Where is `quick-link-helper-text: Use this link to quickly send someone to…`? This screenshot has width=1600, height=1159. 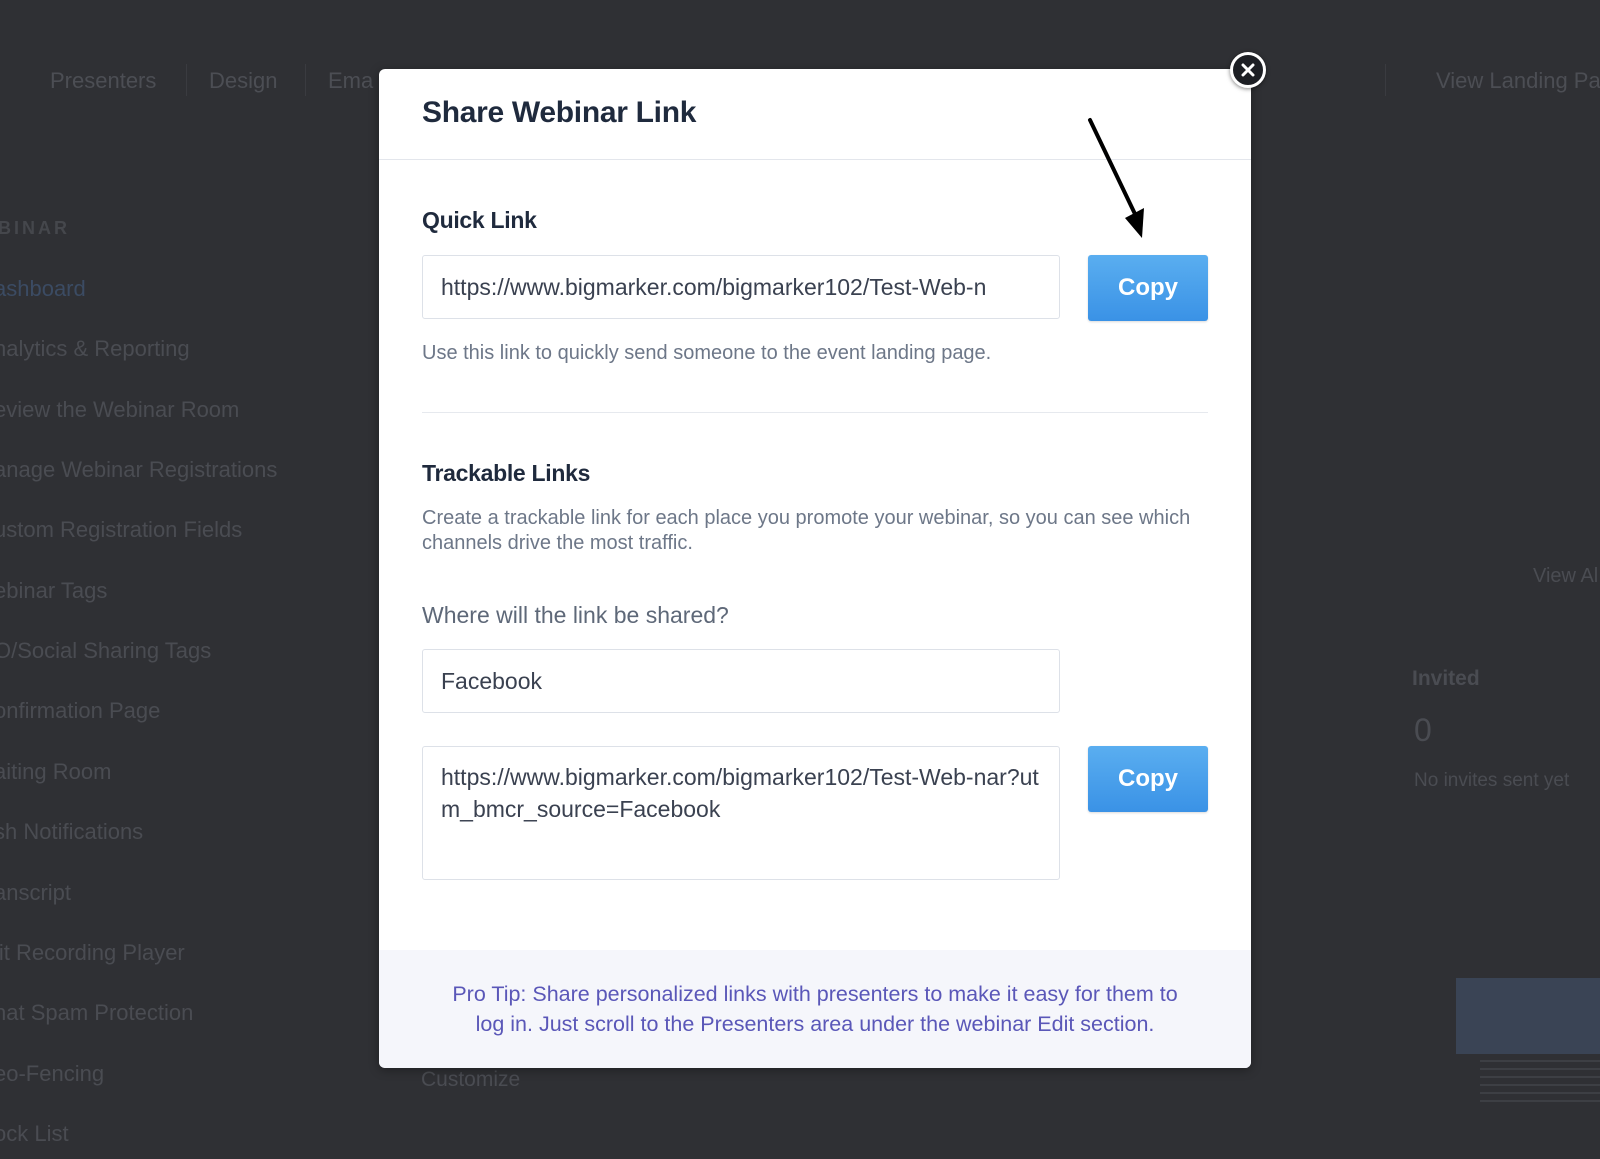 quick-link-helper-text: Use this link to quickly send someone to… is located at coordinates (707, 353).